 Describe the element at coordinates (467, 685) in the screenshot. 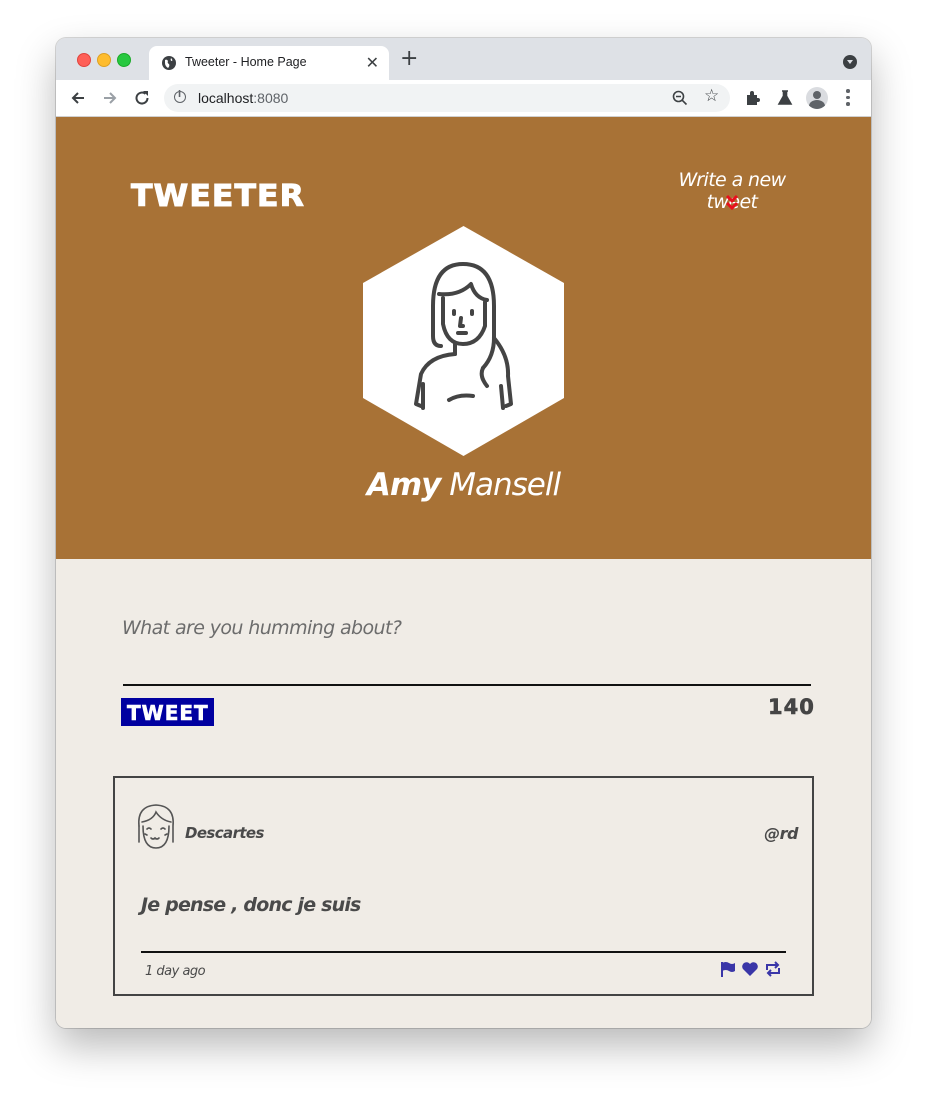

I see `composer-divider` at that location.